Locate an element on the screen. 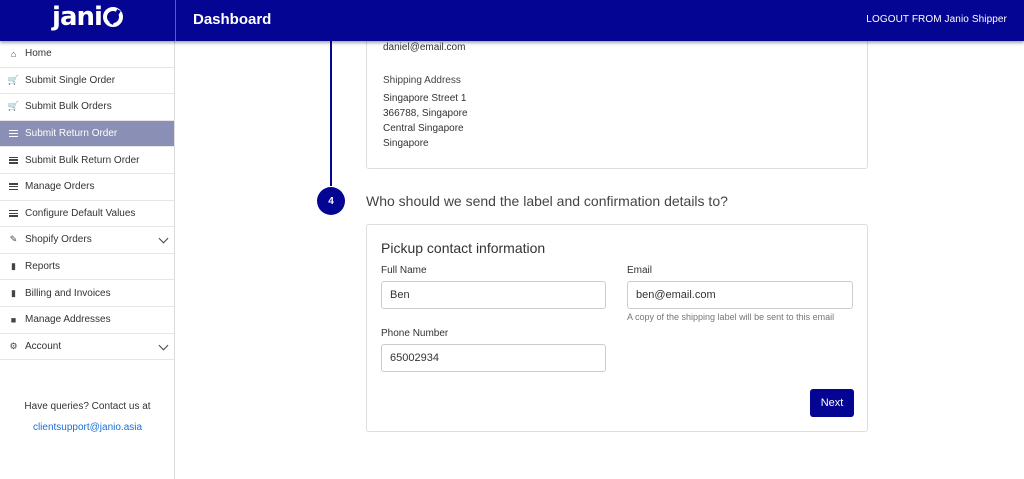  shipping-address-label: Shipping Address is located at coordinates (422, 80).